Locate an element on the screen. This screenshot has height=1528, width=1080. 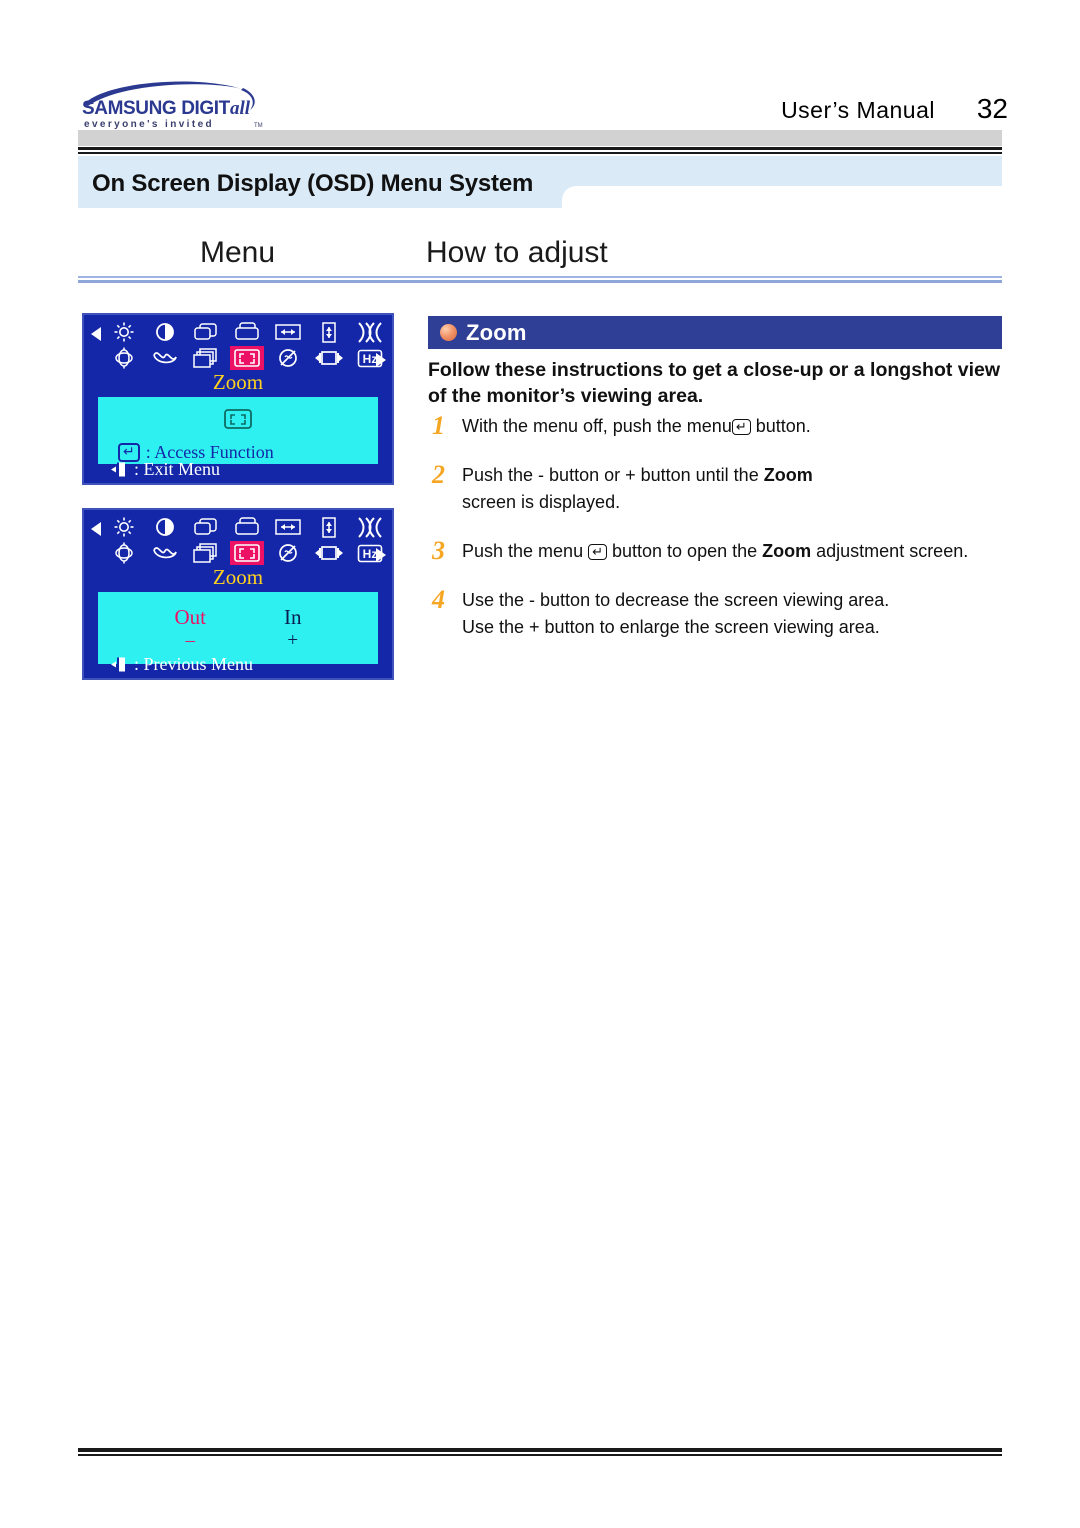
zoom-section-heading: Zoom is located at coordinates (496, 332).